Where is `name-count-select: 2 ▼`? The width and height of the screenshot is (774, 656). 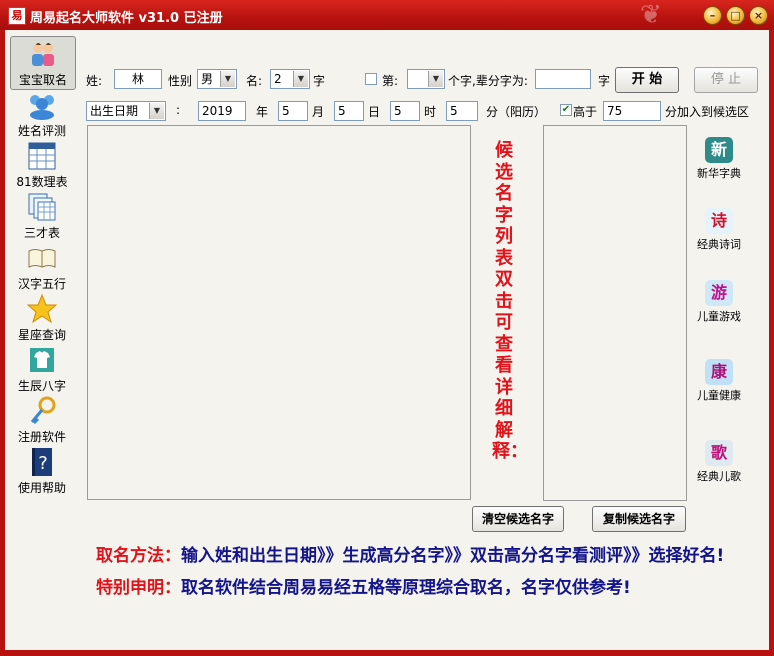
name-count-select: 2 ▼ is located at coordinates (290, 79).